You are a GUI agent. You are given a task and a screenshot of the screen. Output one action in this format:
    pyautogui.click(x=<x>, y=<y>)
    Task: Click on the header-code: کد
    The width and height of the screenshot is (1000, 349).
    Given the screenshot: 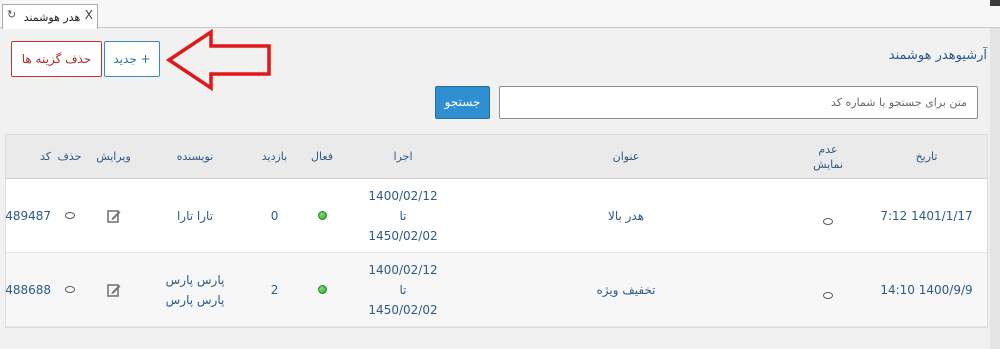 What is the action you would take?
    pyautogui.click(x=28, y=156)
    